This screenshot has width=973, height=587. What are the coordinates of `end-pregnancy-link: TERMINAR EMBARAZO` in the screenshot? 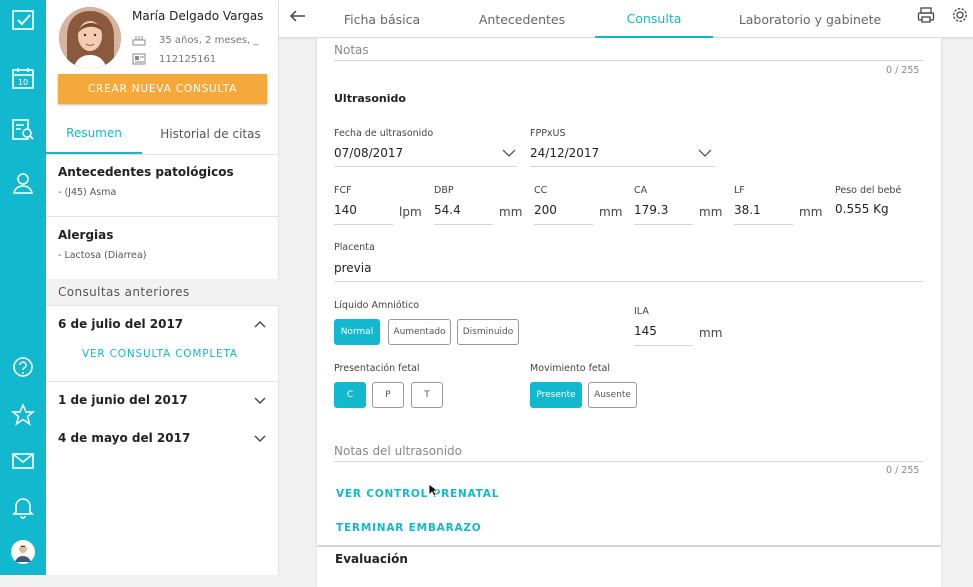 It's located at (409, 528).